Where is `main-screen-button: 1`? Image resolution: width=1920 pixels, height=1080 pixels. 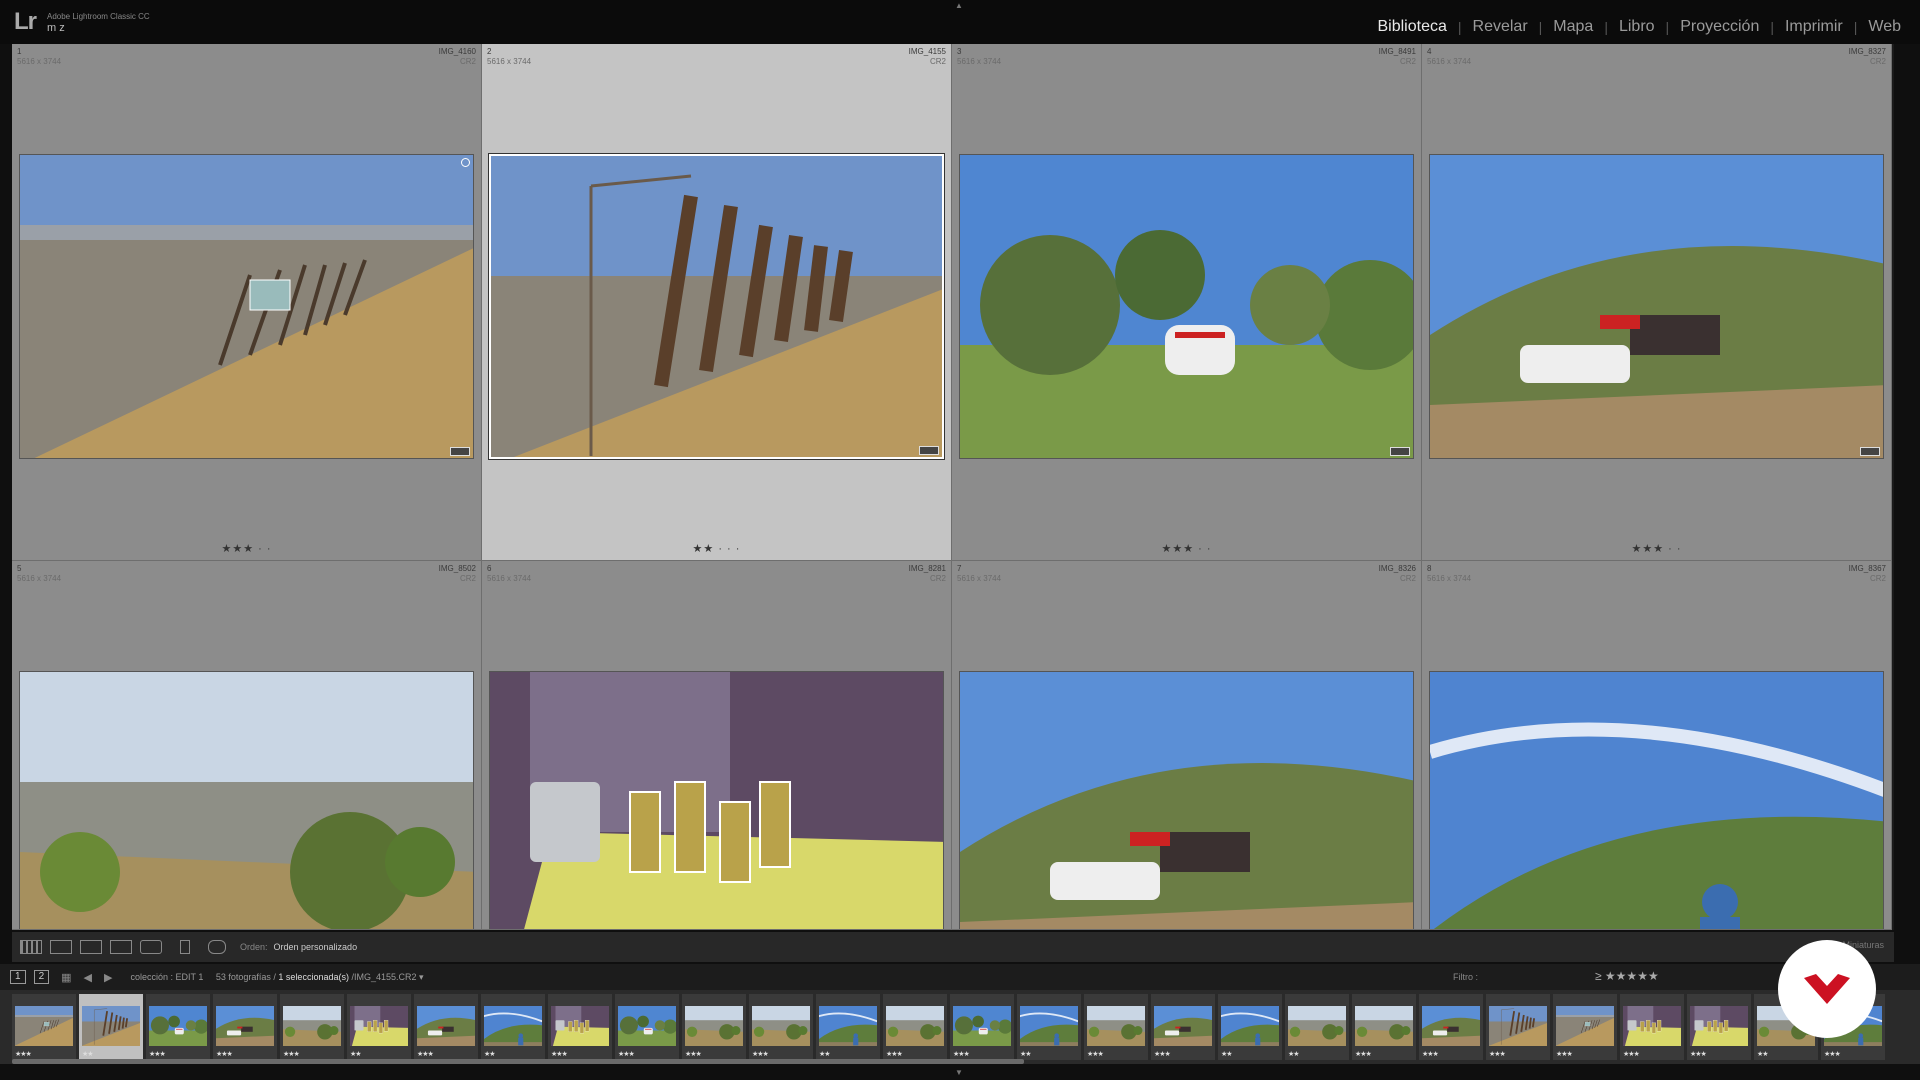 main-screen-button: 1 is located at coordinates (18, 977).